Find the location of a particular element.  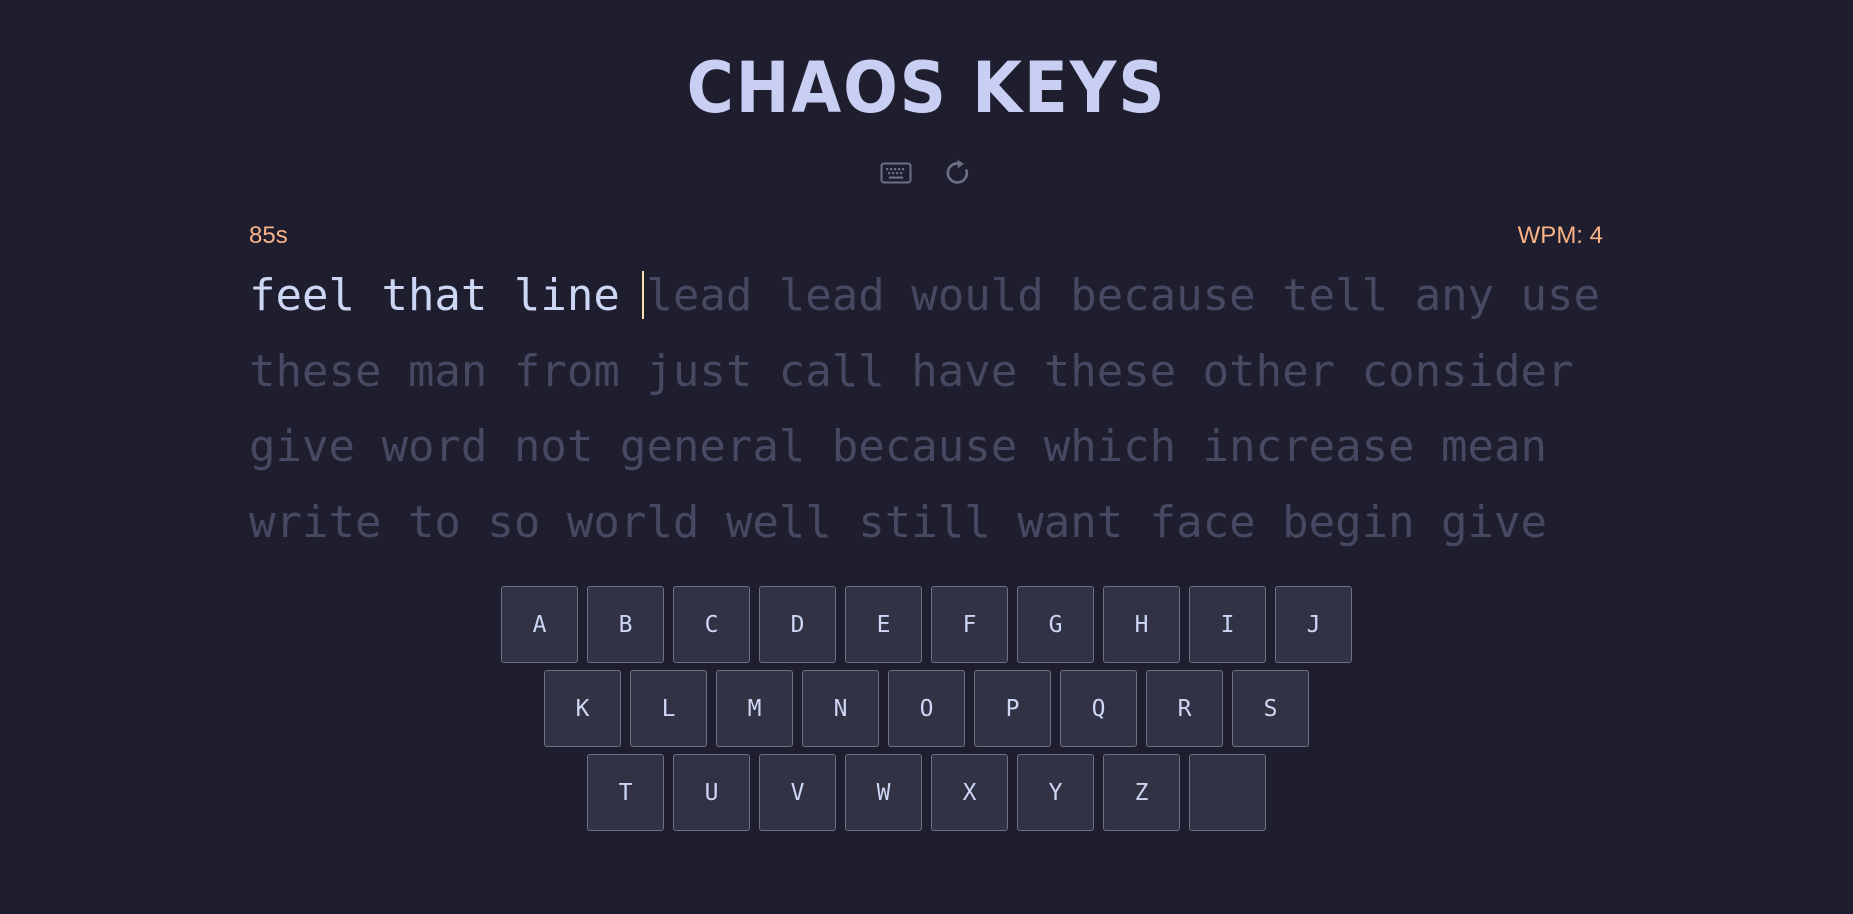

key-i: I is located at coordinates (1227, 624).